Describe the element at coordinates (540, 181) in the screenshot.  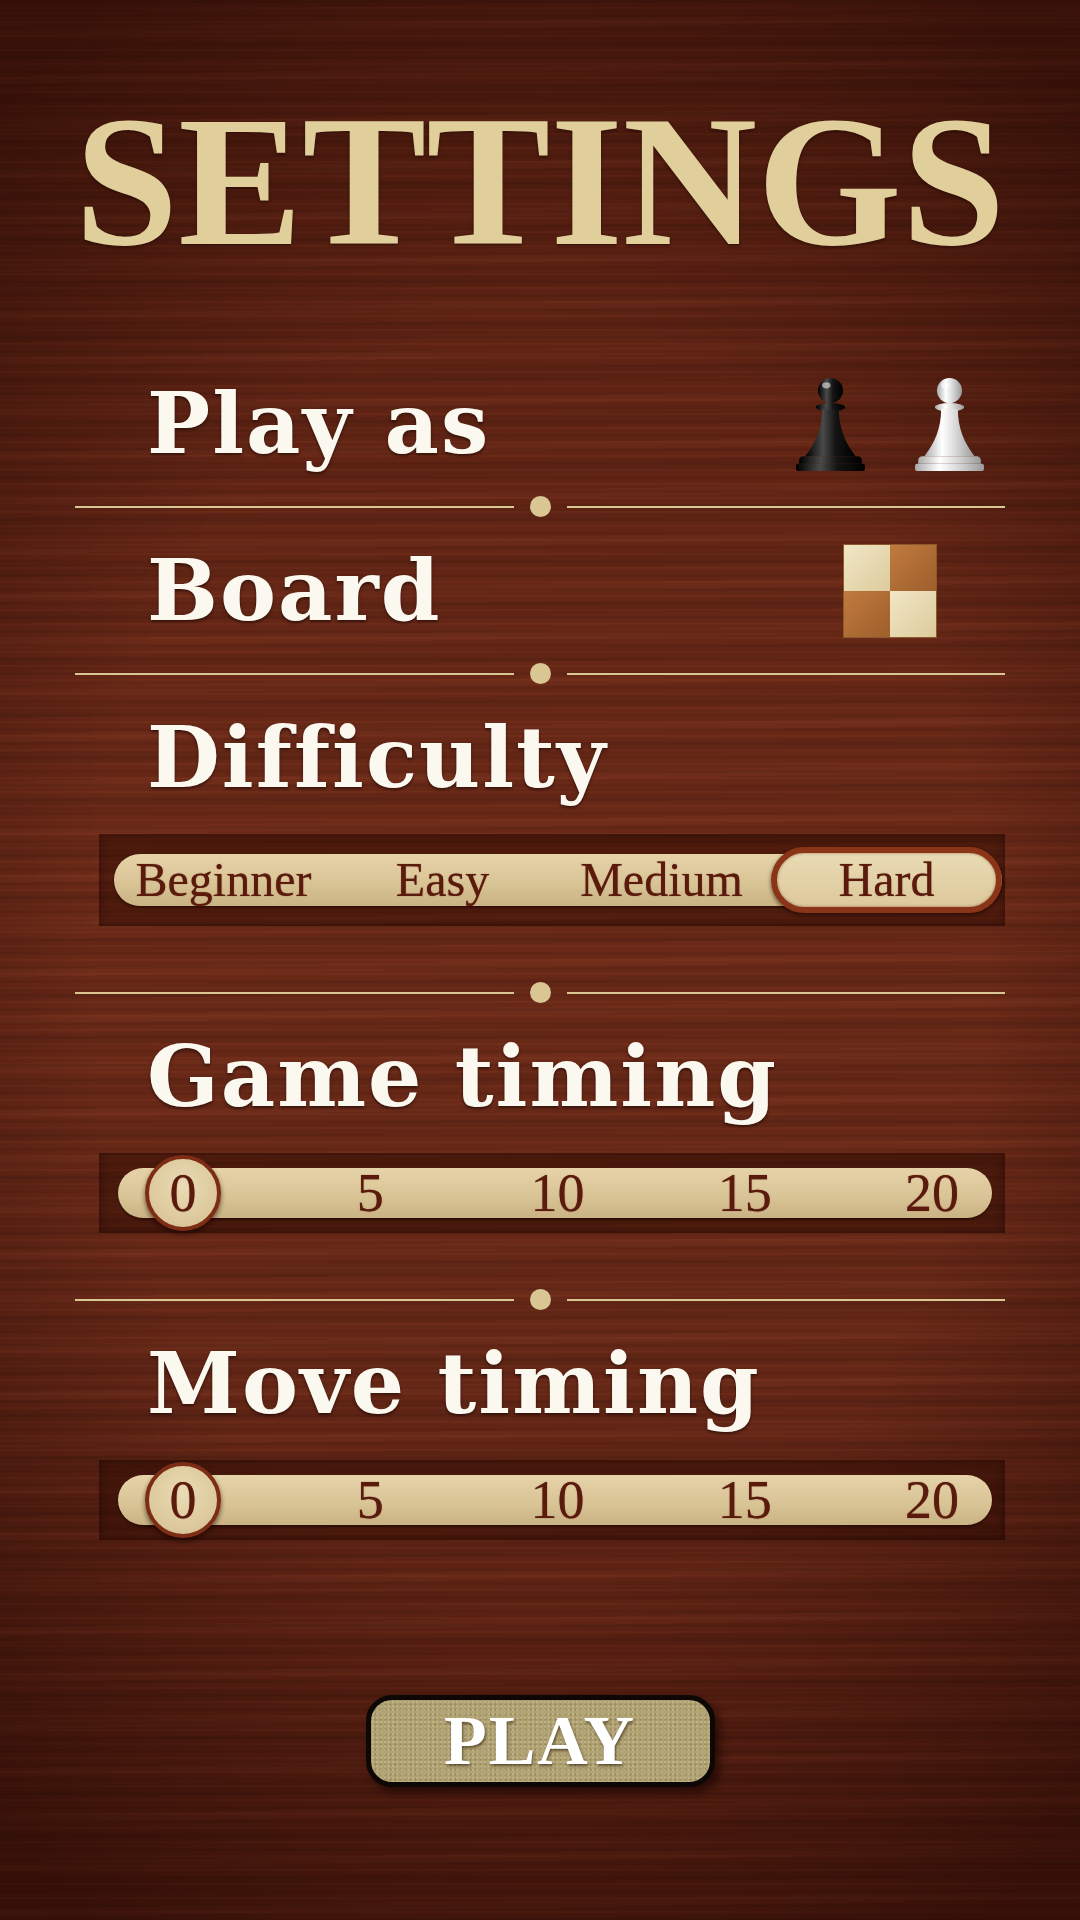
I see `settings-title: SETTINGS` at that location.